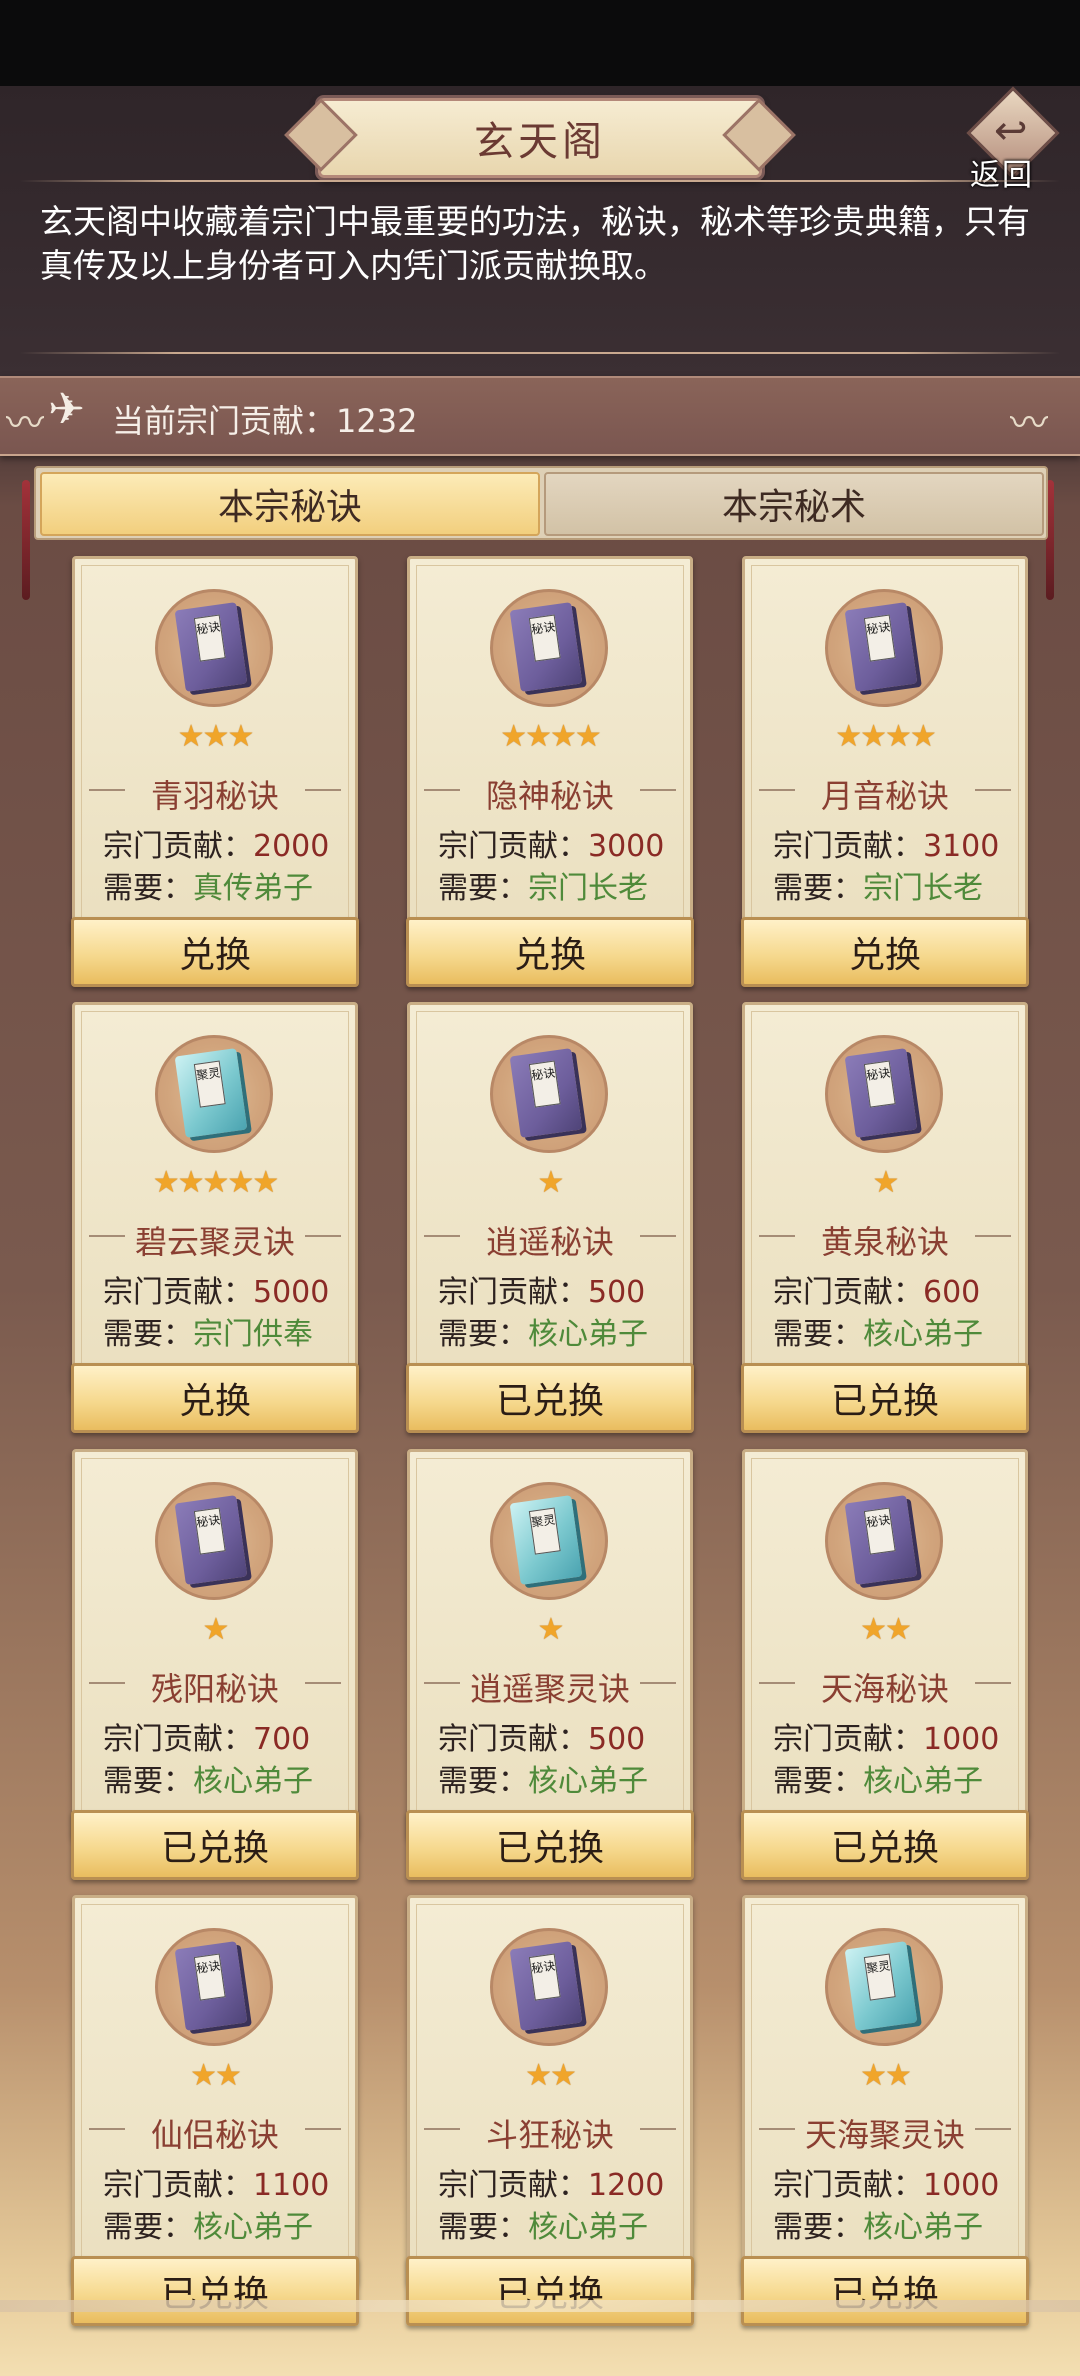  Describe the element at coordinates (215, 2110) in the screenshot. I see `item-card: 秘诀 ★★ 仙侣秘诀 宗门贡献：1100 需要：核心弟子 已兑换` at that location.